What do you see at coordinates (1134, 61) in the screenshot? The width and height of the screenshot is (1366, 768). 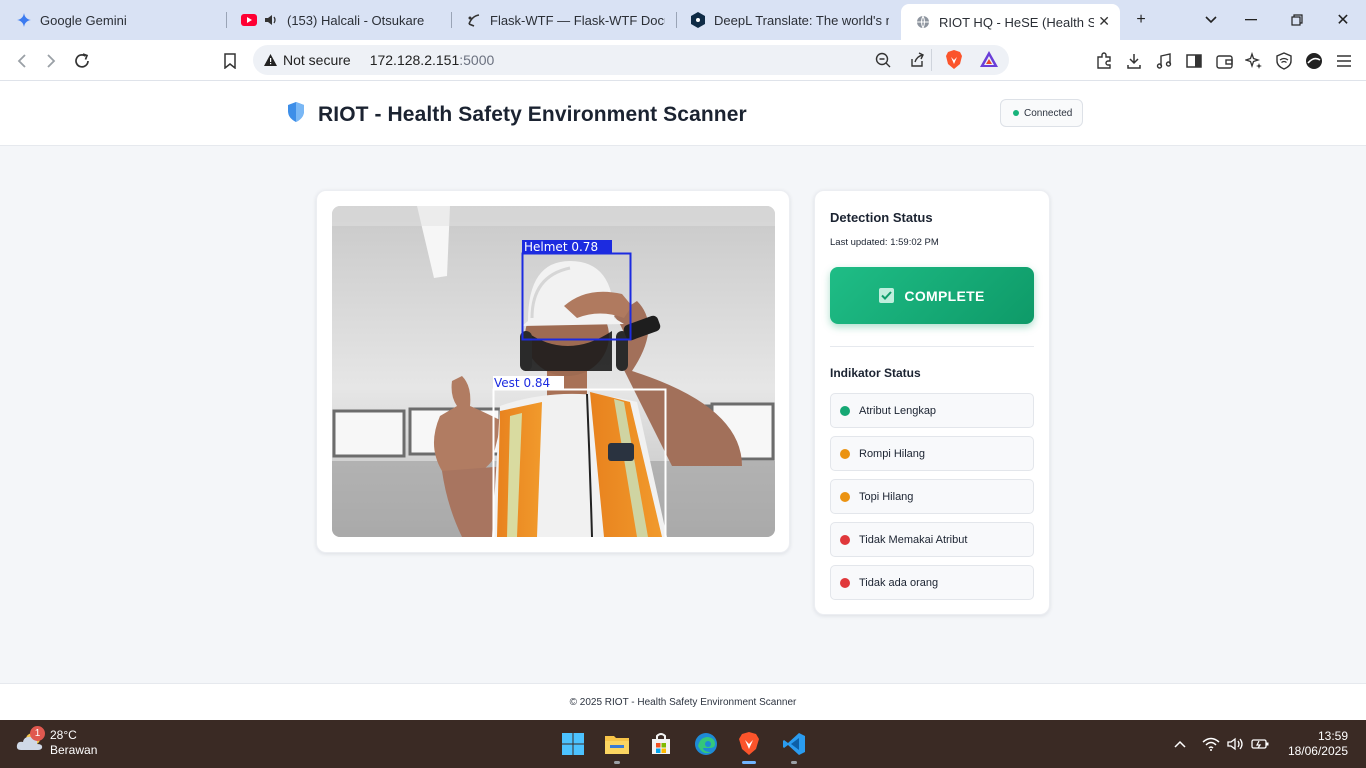 I see `downloads-icon` at bounding box center [1134, 61].